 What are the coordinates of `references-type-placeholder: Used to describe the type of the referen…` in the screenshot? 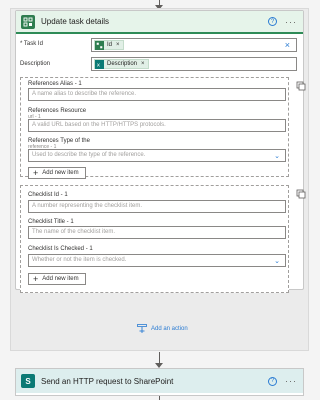 It's located at (89, 155).